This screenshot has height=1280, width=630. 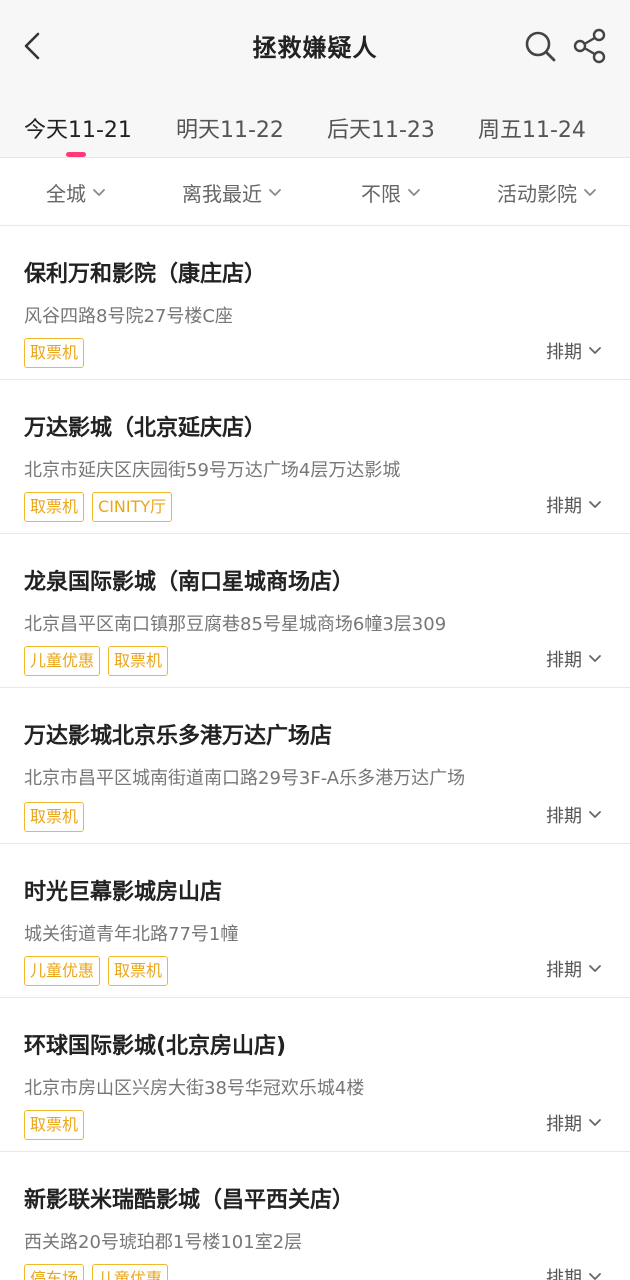 I want to click on cinema-address: 城关街道青年北路77号1幢, so click(x=131, y=934).